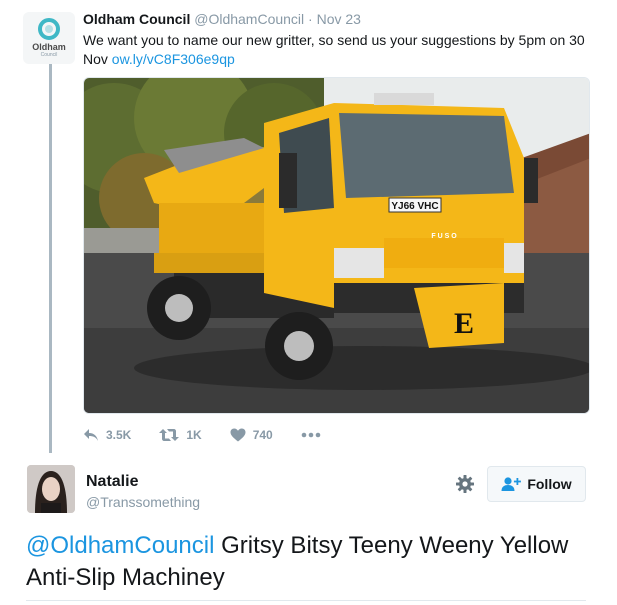 The width and height of the screenshot is (617, 605). I want to click on retweet-icon, so click(169, 435).